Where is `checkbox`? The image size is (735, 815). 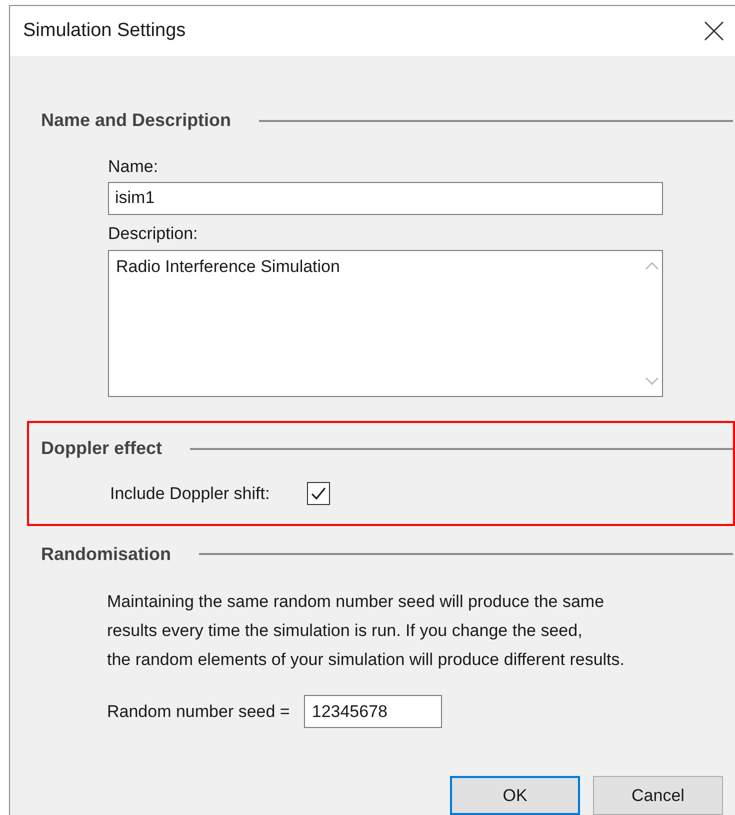 checkbox is located at coordinates (318, 493).